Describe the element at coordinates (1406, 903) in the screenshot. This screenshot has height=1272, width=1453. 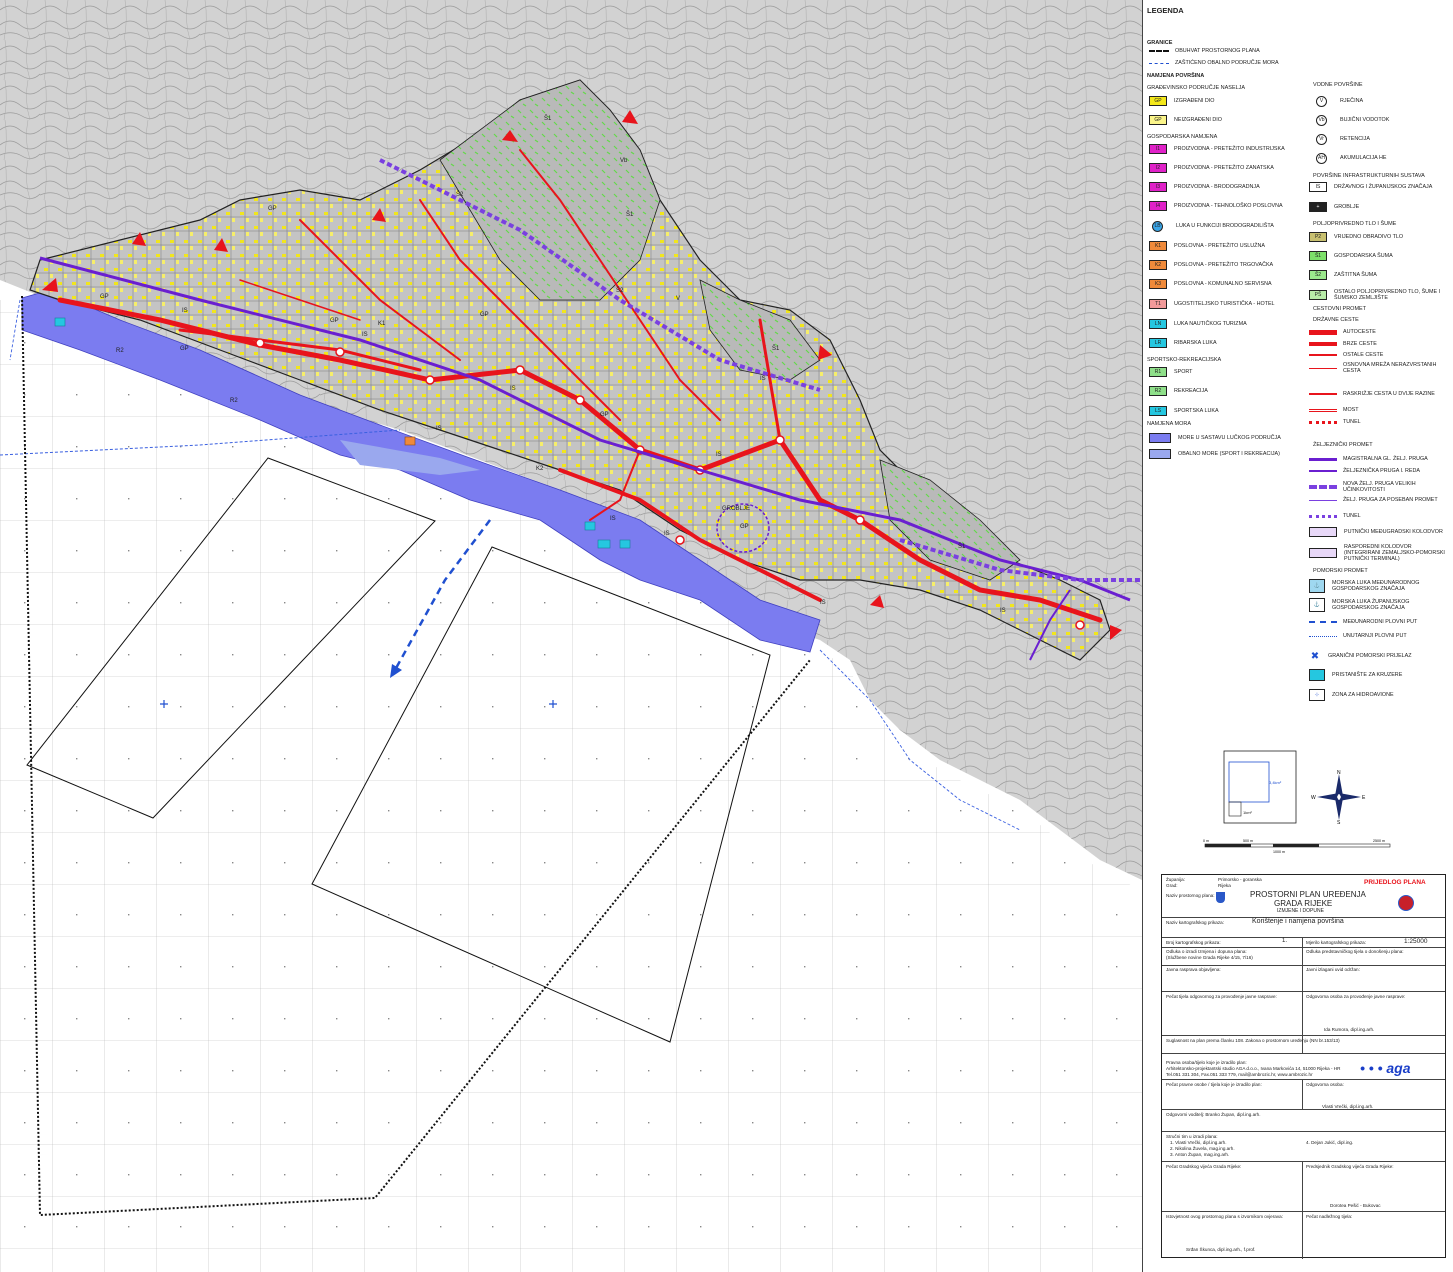
I see `city-emblem-icon` at that location.